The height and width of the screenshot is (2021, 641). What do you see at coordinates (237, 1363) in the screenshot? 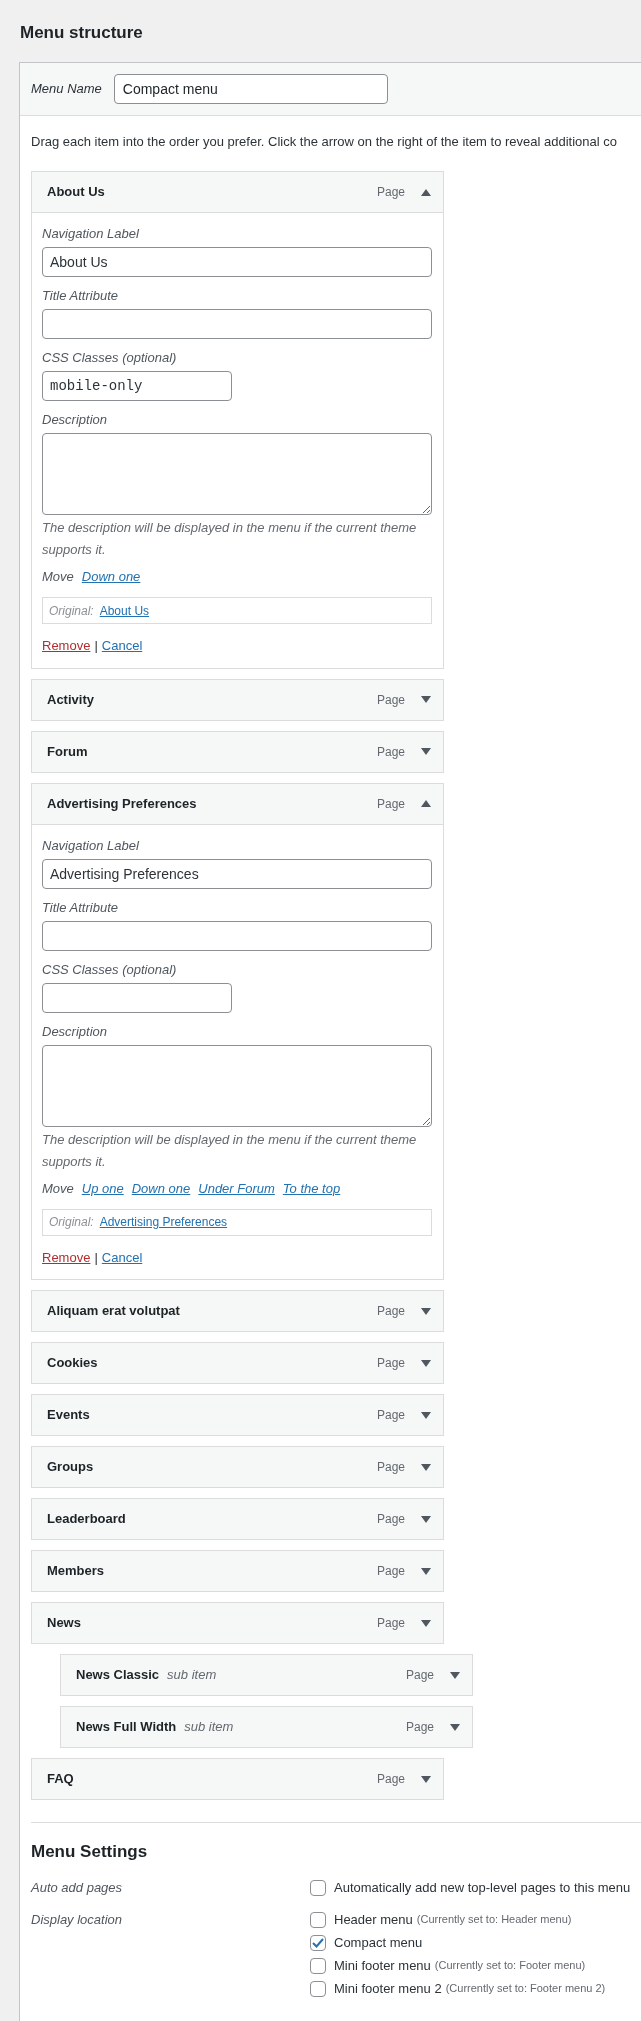
I see `menu-item: Cookies Page` at bounding box center [237, 1363].